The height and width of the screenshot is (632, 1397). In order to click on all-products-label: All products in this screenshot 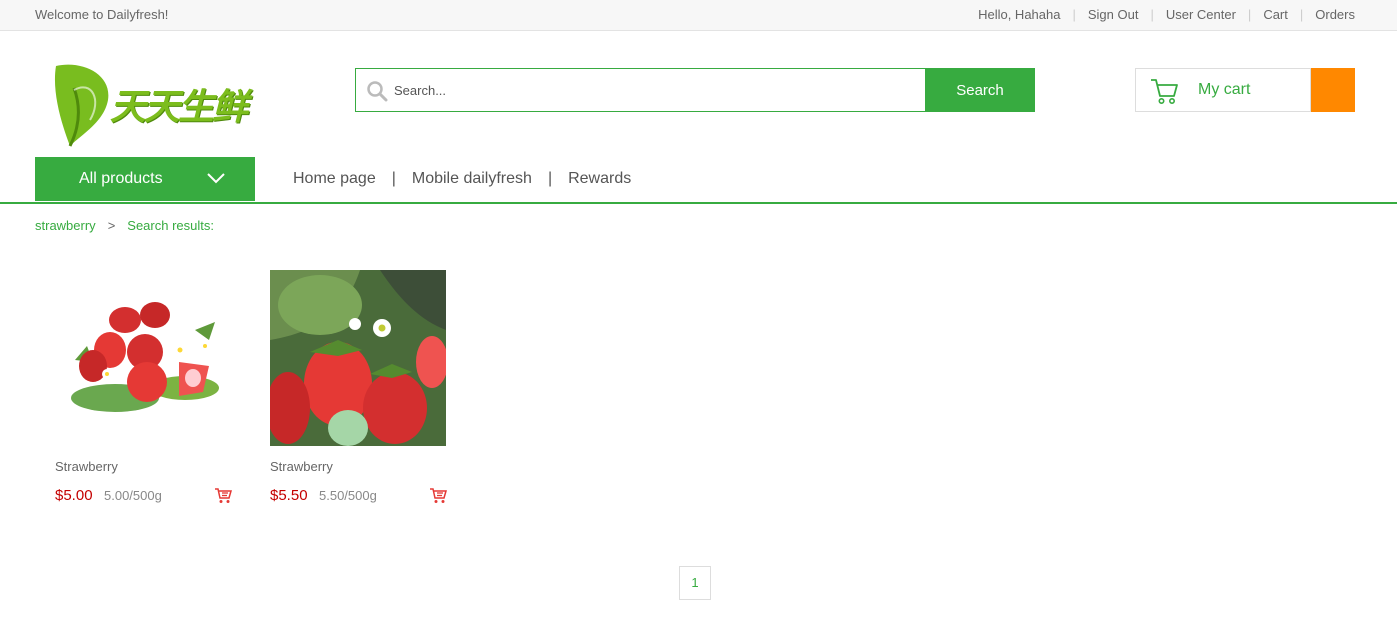, I will do `click(121, 178)`.